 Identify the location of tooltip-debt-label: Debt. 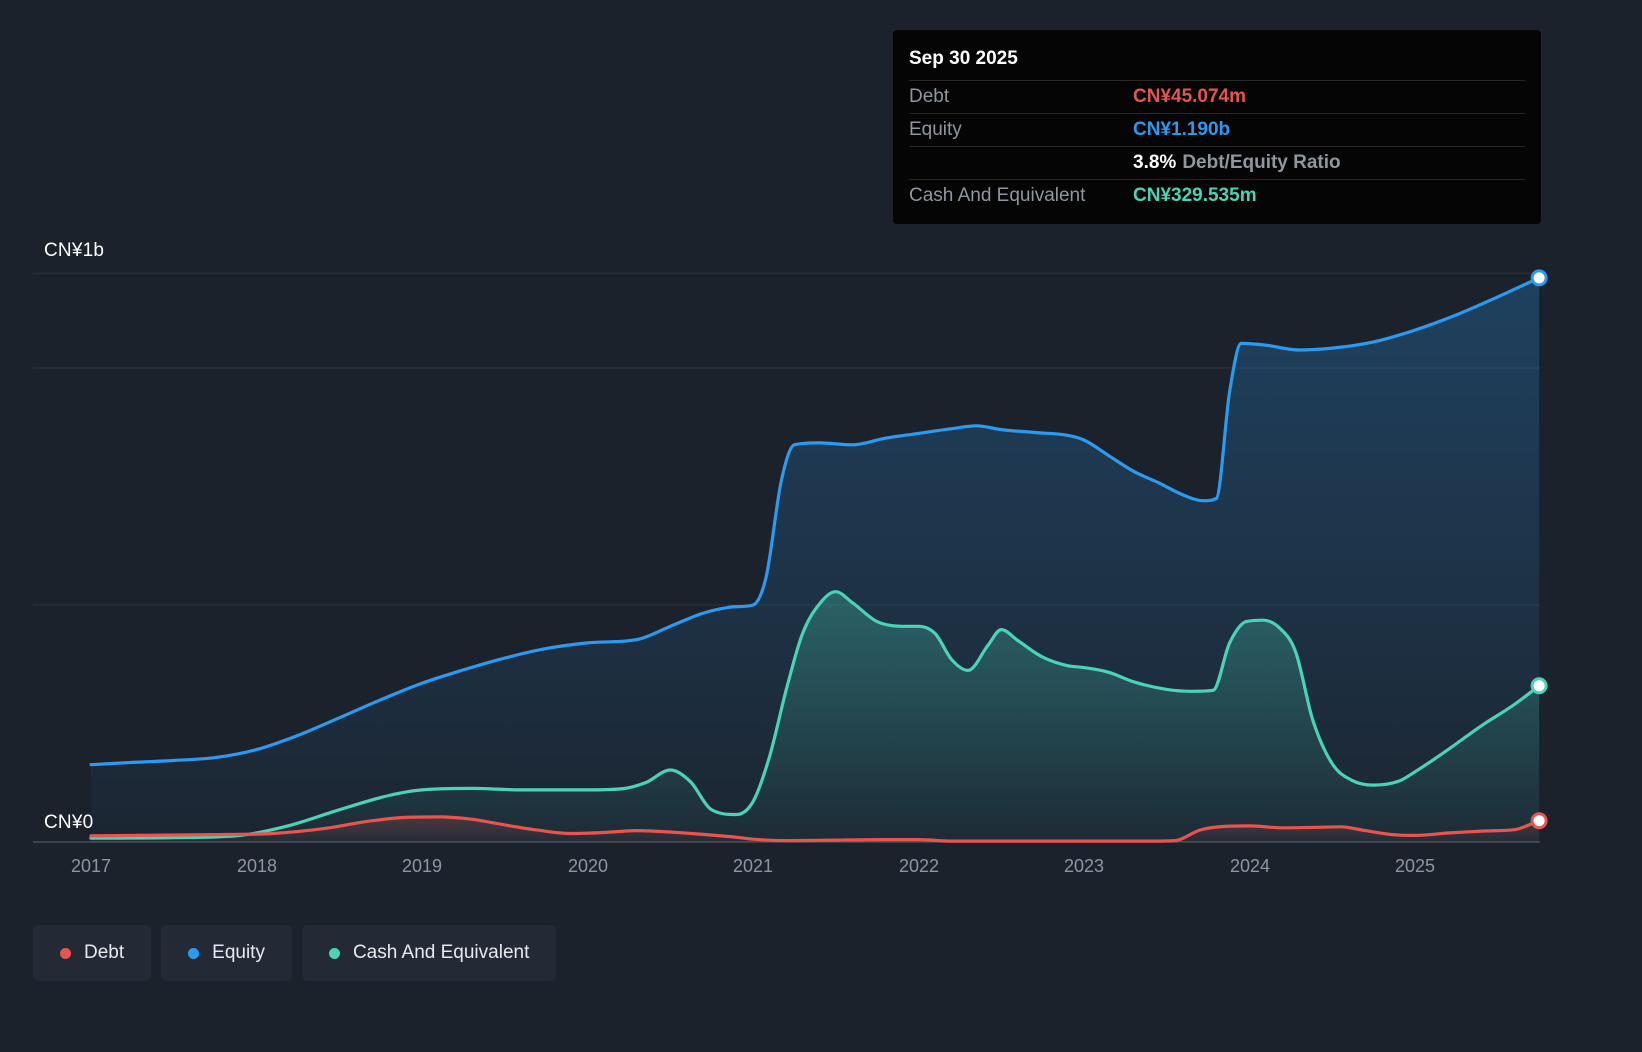
(929, 96).